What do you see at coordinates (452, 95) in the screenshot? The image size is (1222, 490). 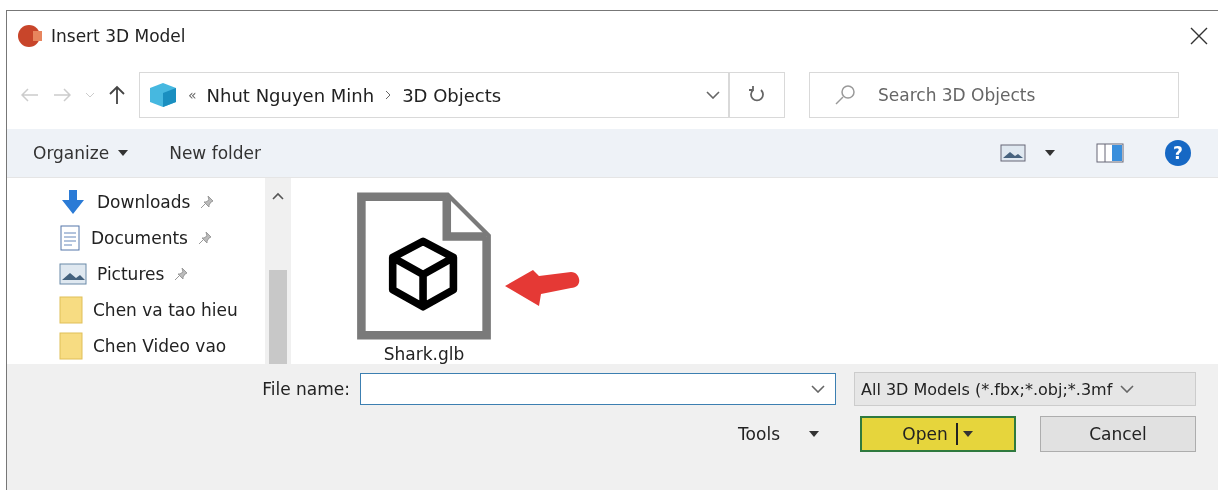 I see `breadcrumb: 3D Objects` at bounding box center [452, 95].